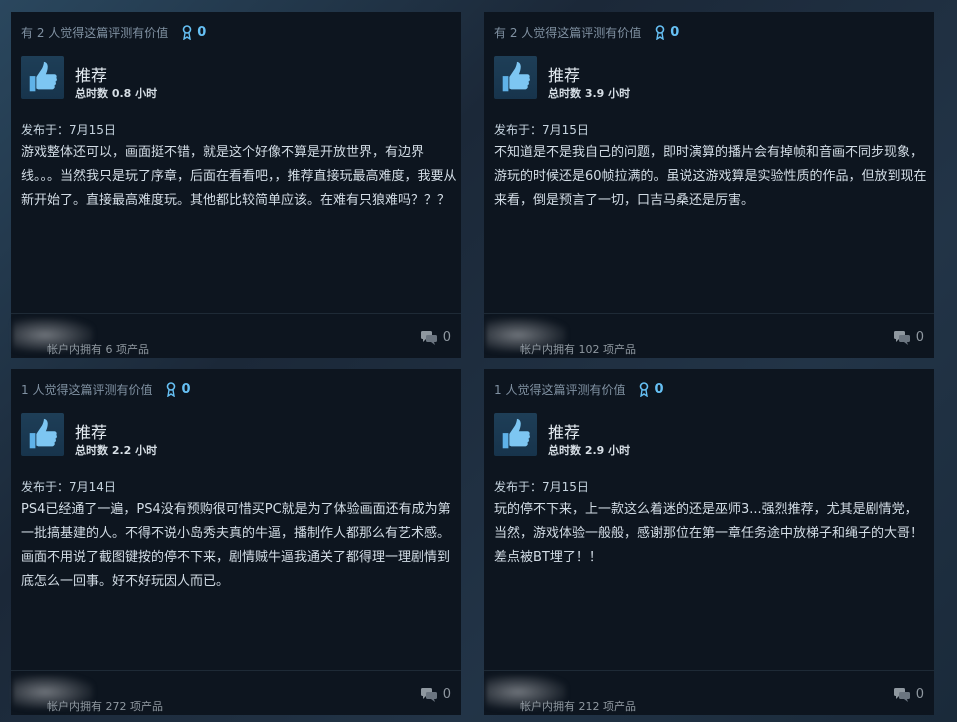 Image resolution: width=957 pixels, height=722 pixels. I want to click on review-footer: 帐户内拥有 272 项产品 0, so click(236, 692).